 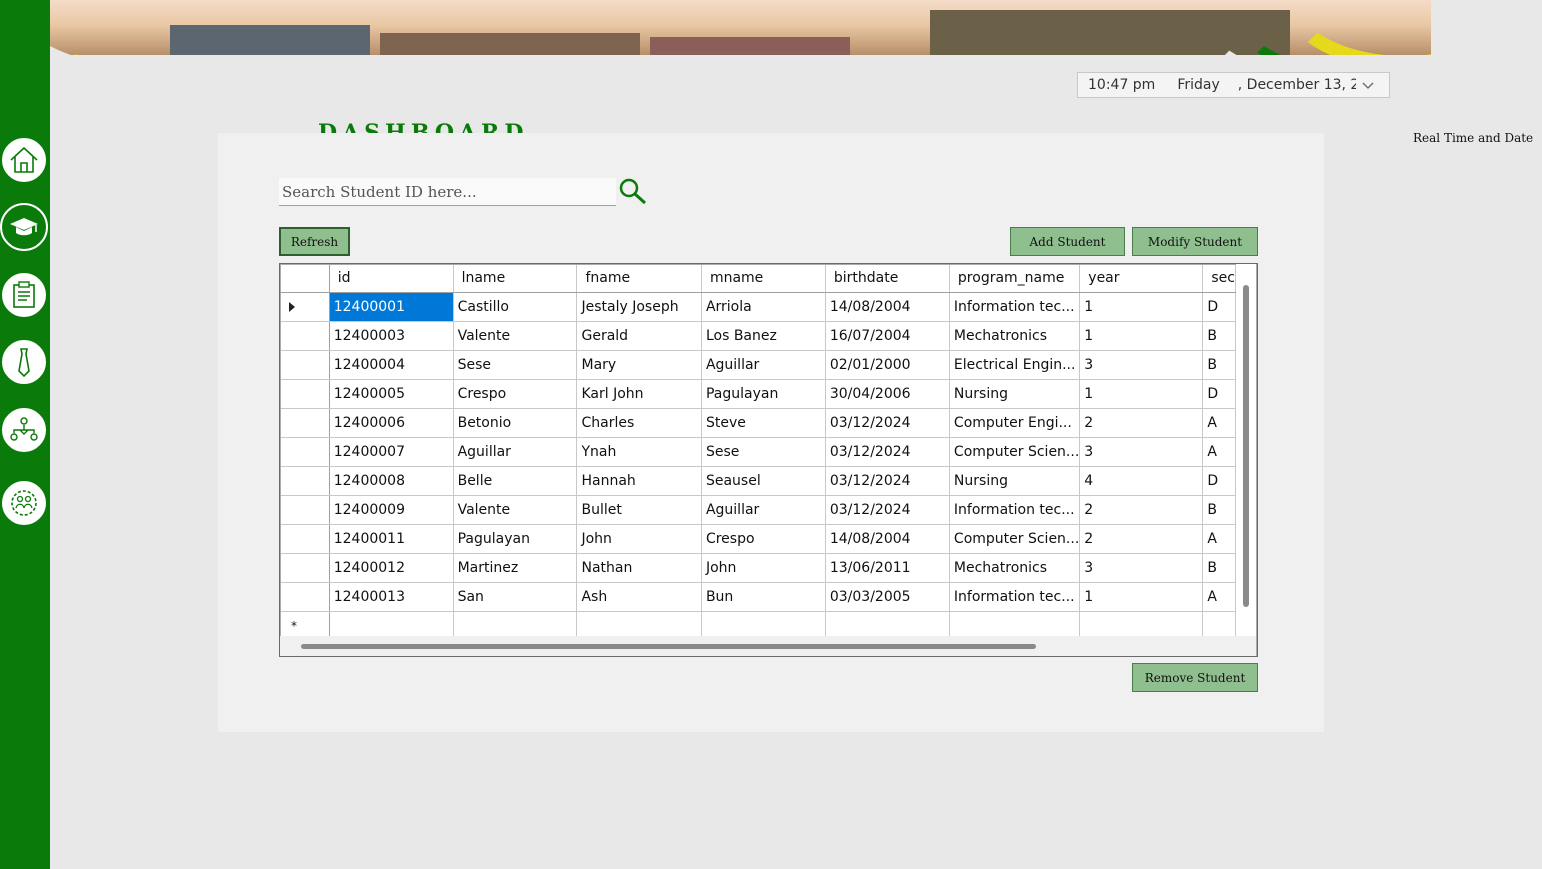 What do you see at coordinates (391, 539) in the screenshot?
I see `cell-id: 12400011` at bounding box center [391, 539].